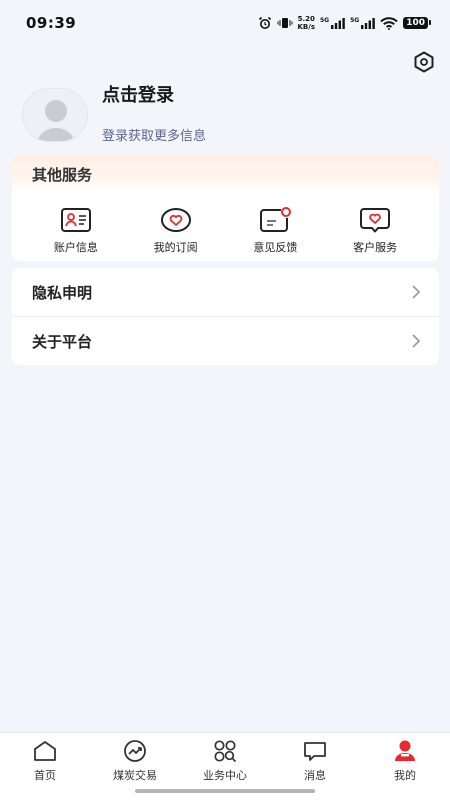 The height and width of the screenshot is (800, 450). What do you see at coordinates (225, 791) in the screenshot?
I see `home-indicator` at bounding box center [225, 791].